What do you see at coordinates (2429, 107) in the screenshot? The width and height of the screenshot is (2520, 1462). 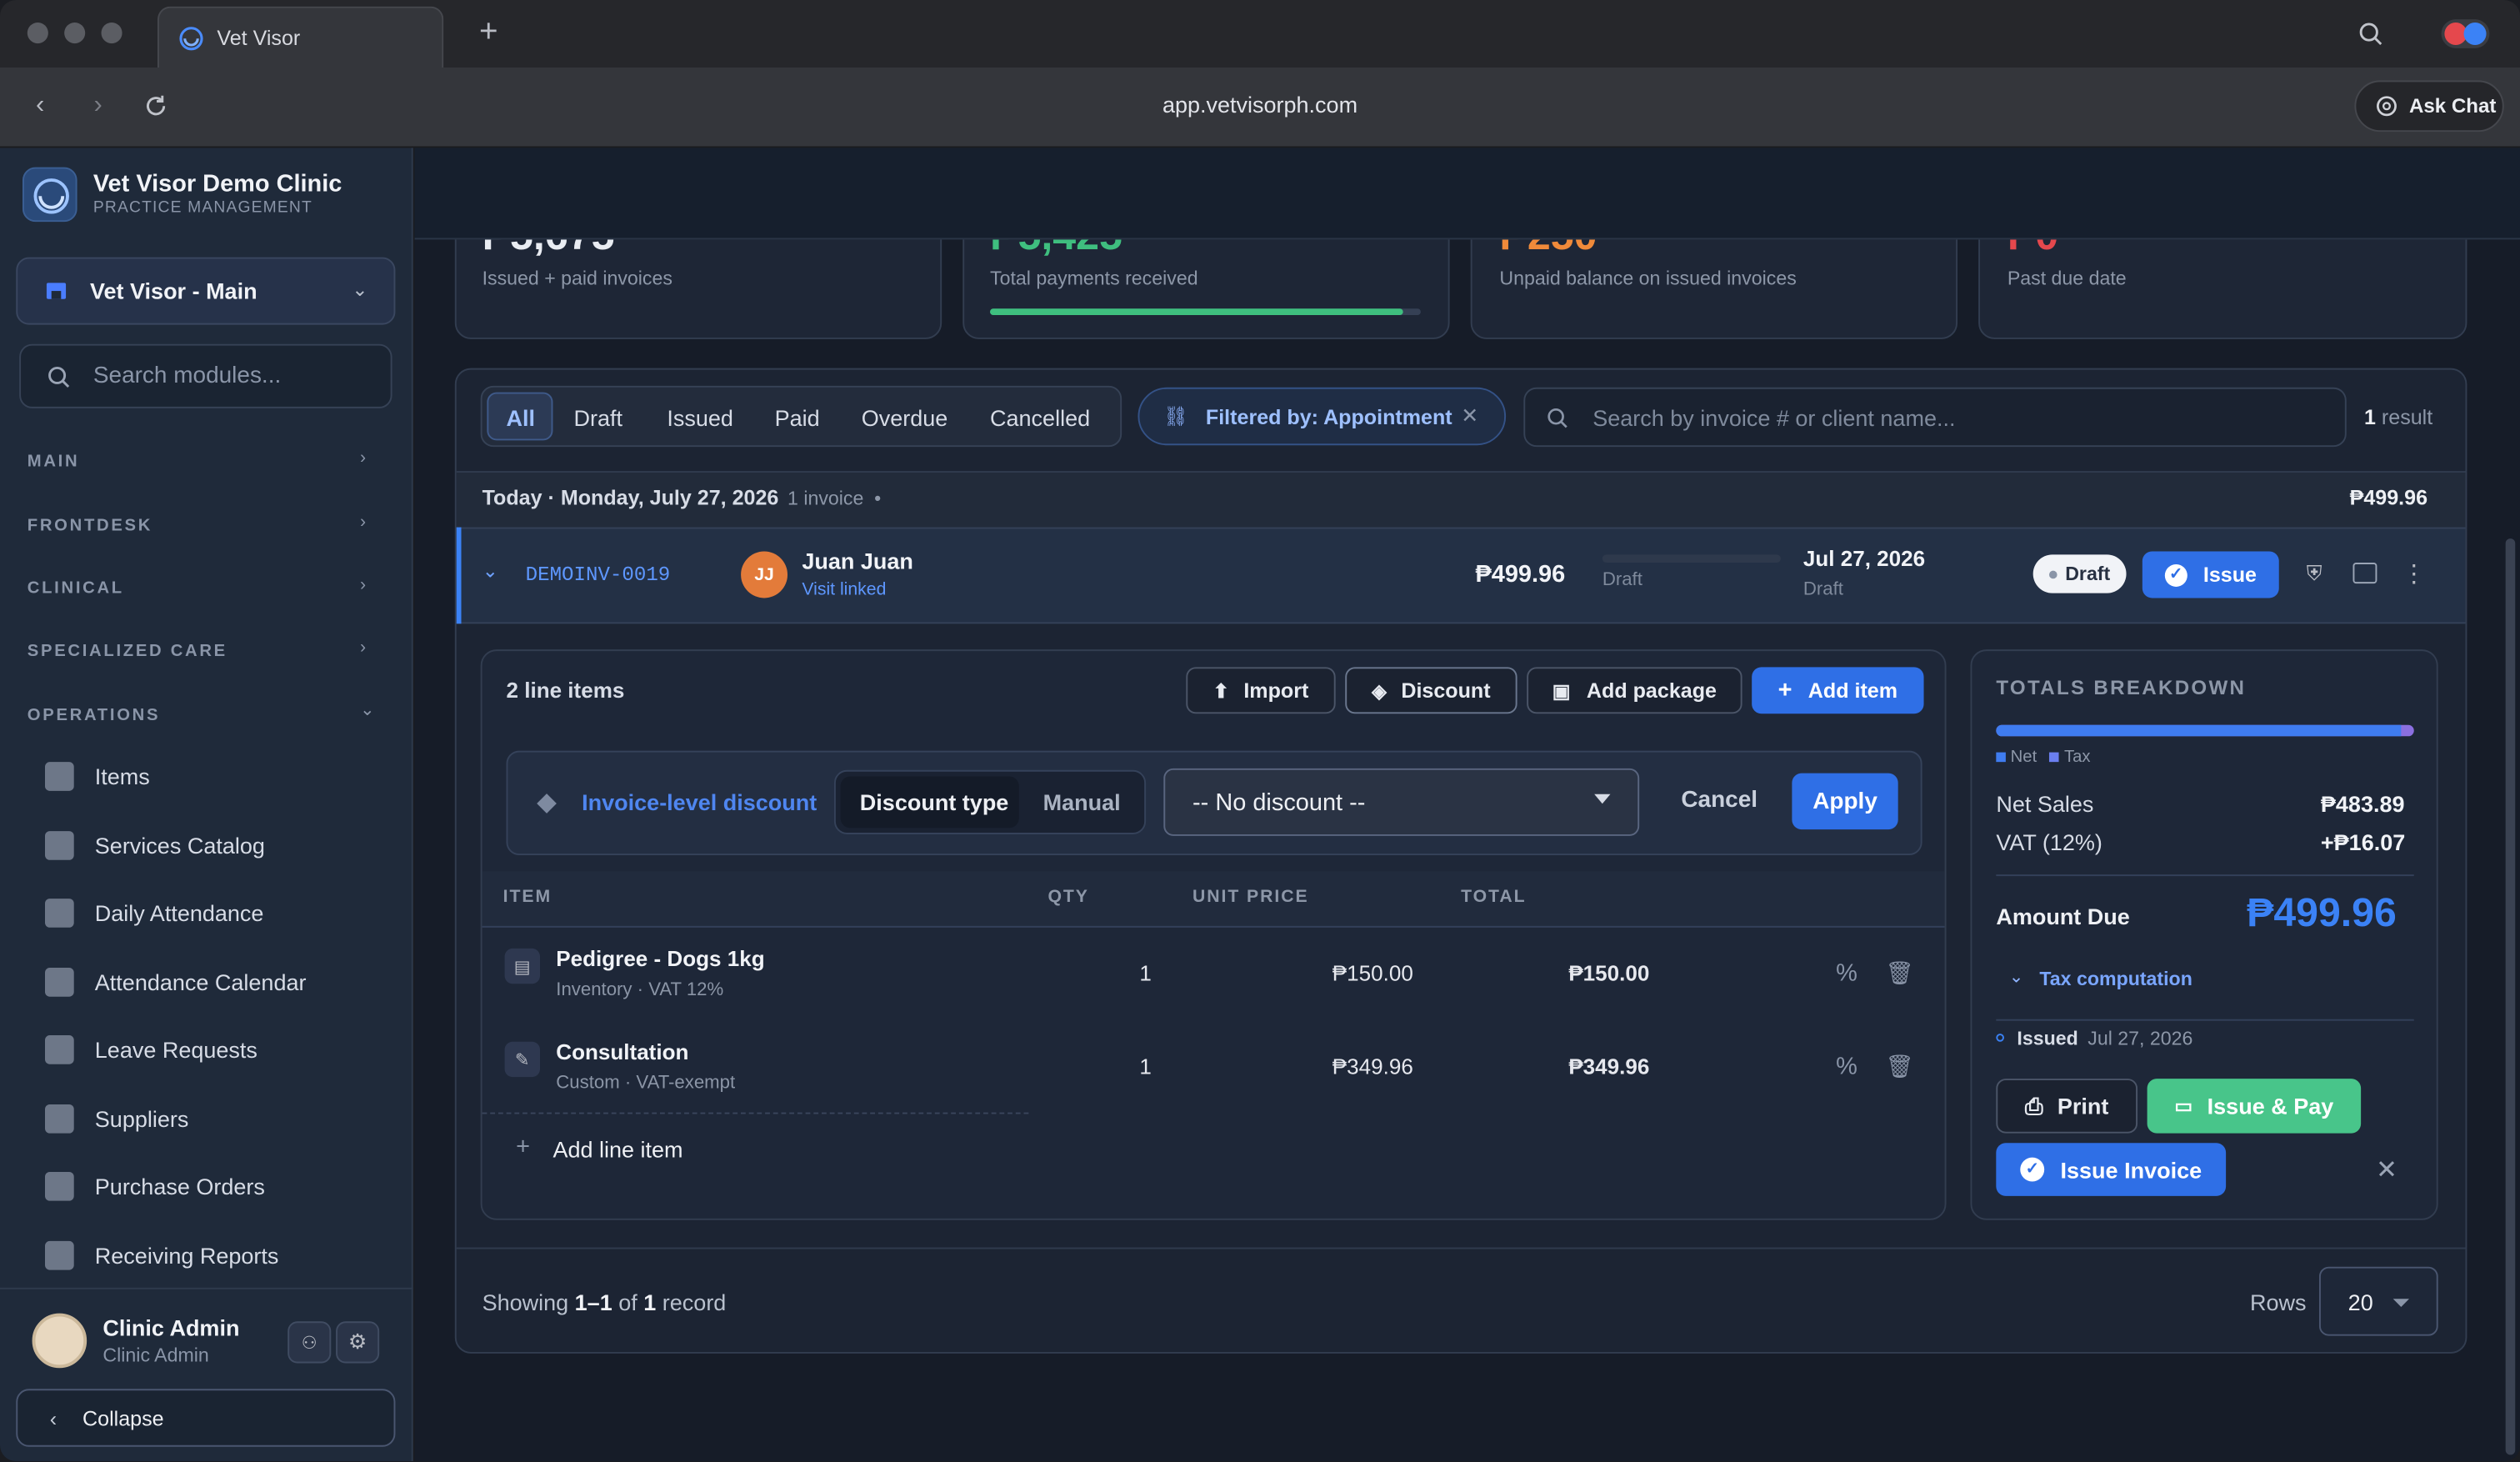 I see `ask-chat-button: Ask Chat` at bounding box center [2429, 107].